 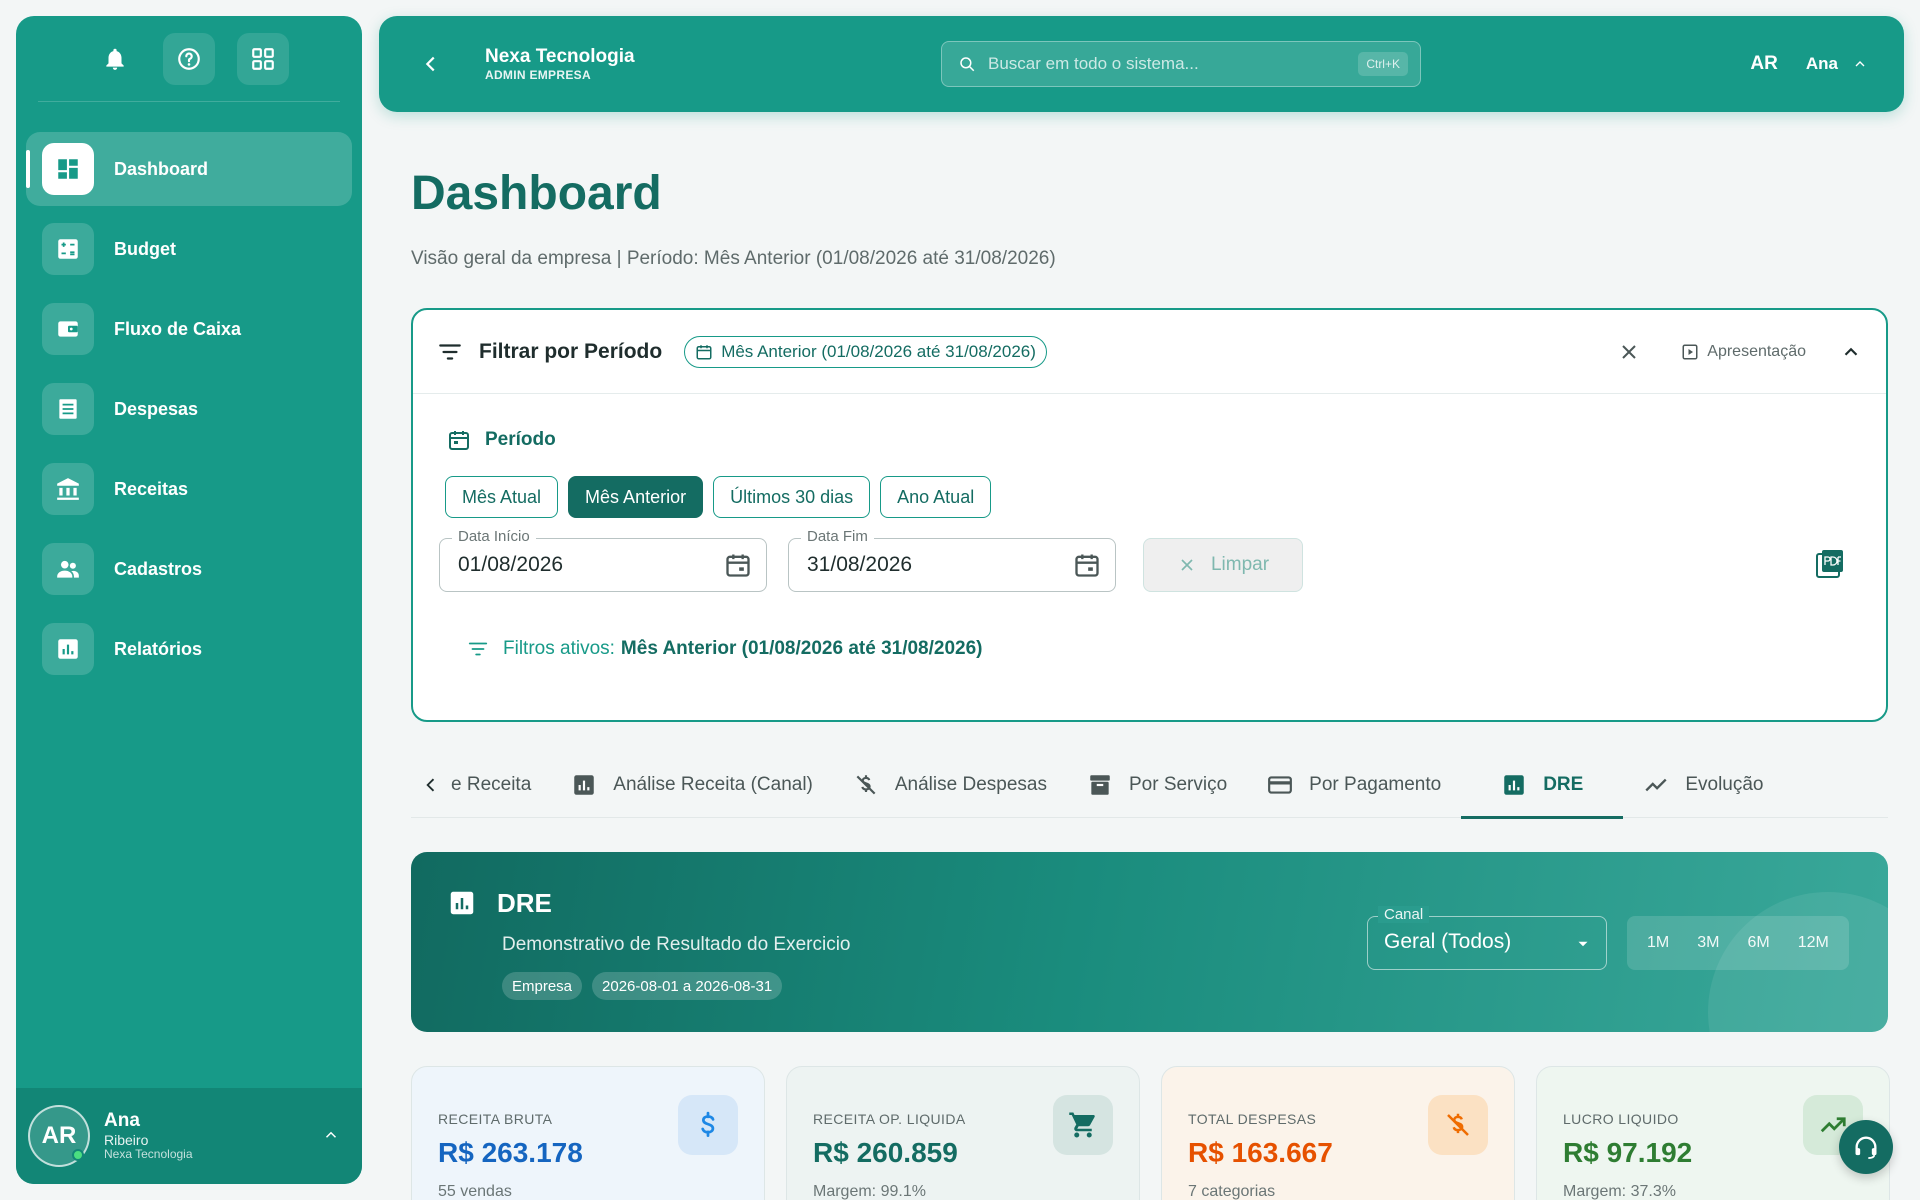 What do you see at coordinates (68, 409) in the screenshot?
I see `receipt-icon` at bounding box center [68, 409].